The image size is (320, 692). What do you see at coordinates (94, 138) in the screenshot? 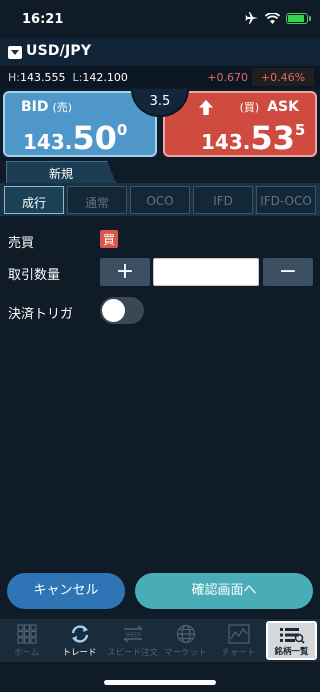
I see `bid-price-pips: 50` at bounding box center [94, 138].